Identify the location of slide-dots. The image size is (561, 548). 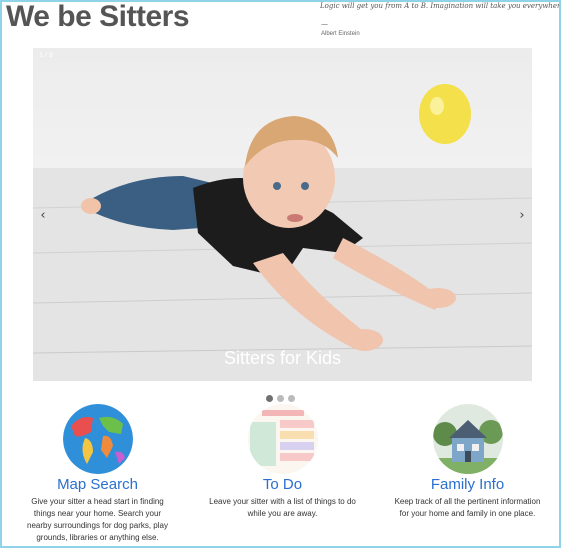
(280, 398).